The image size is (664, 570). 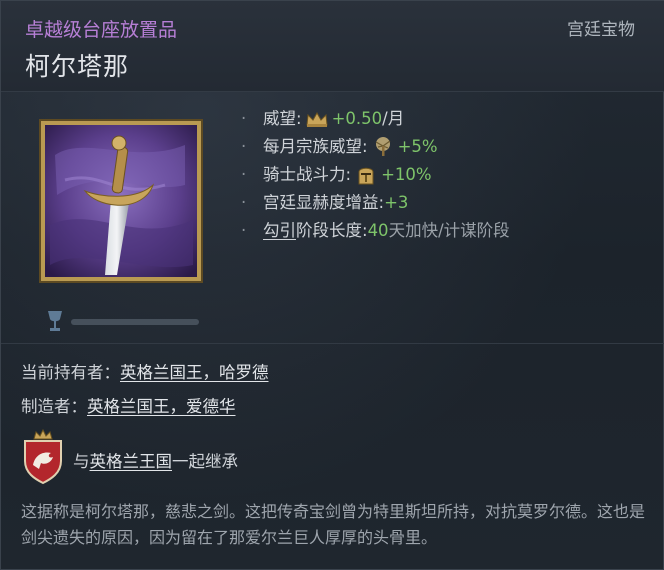 What do you see at coordinates (43, 457) in the screenshot?
I see `coat-of-arms-icon` at bounding box center [43, 457].